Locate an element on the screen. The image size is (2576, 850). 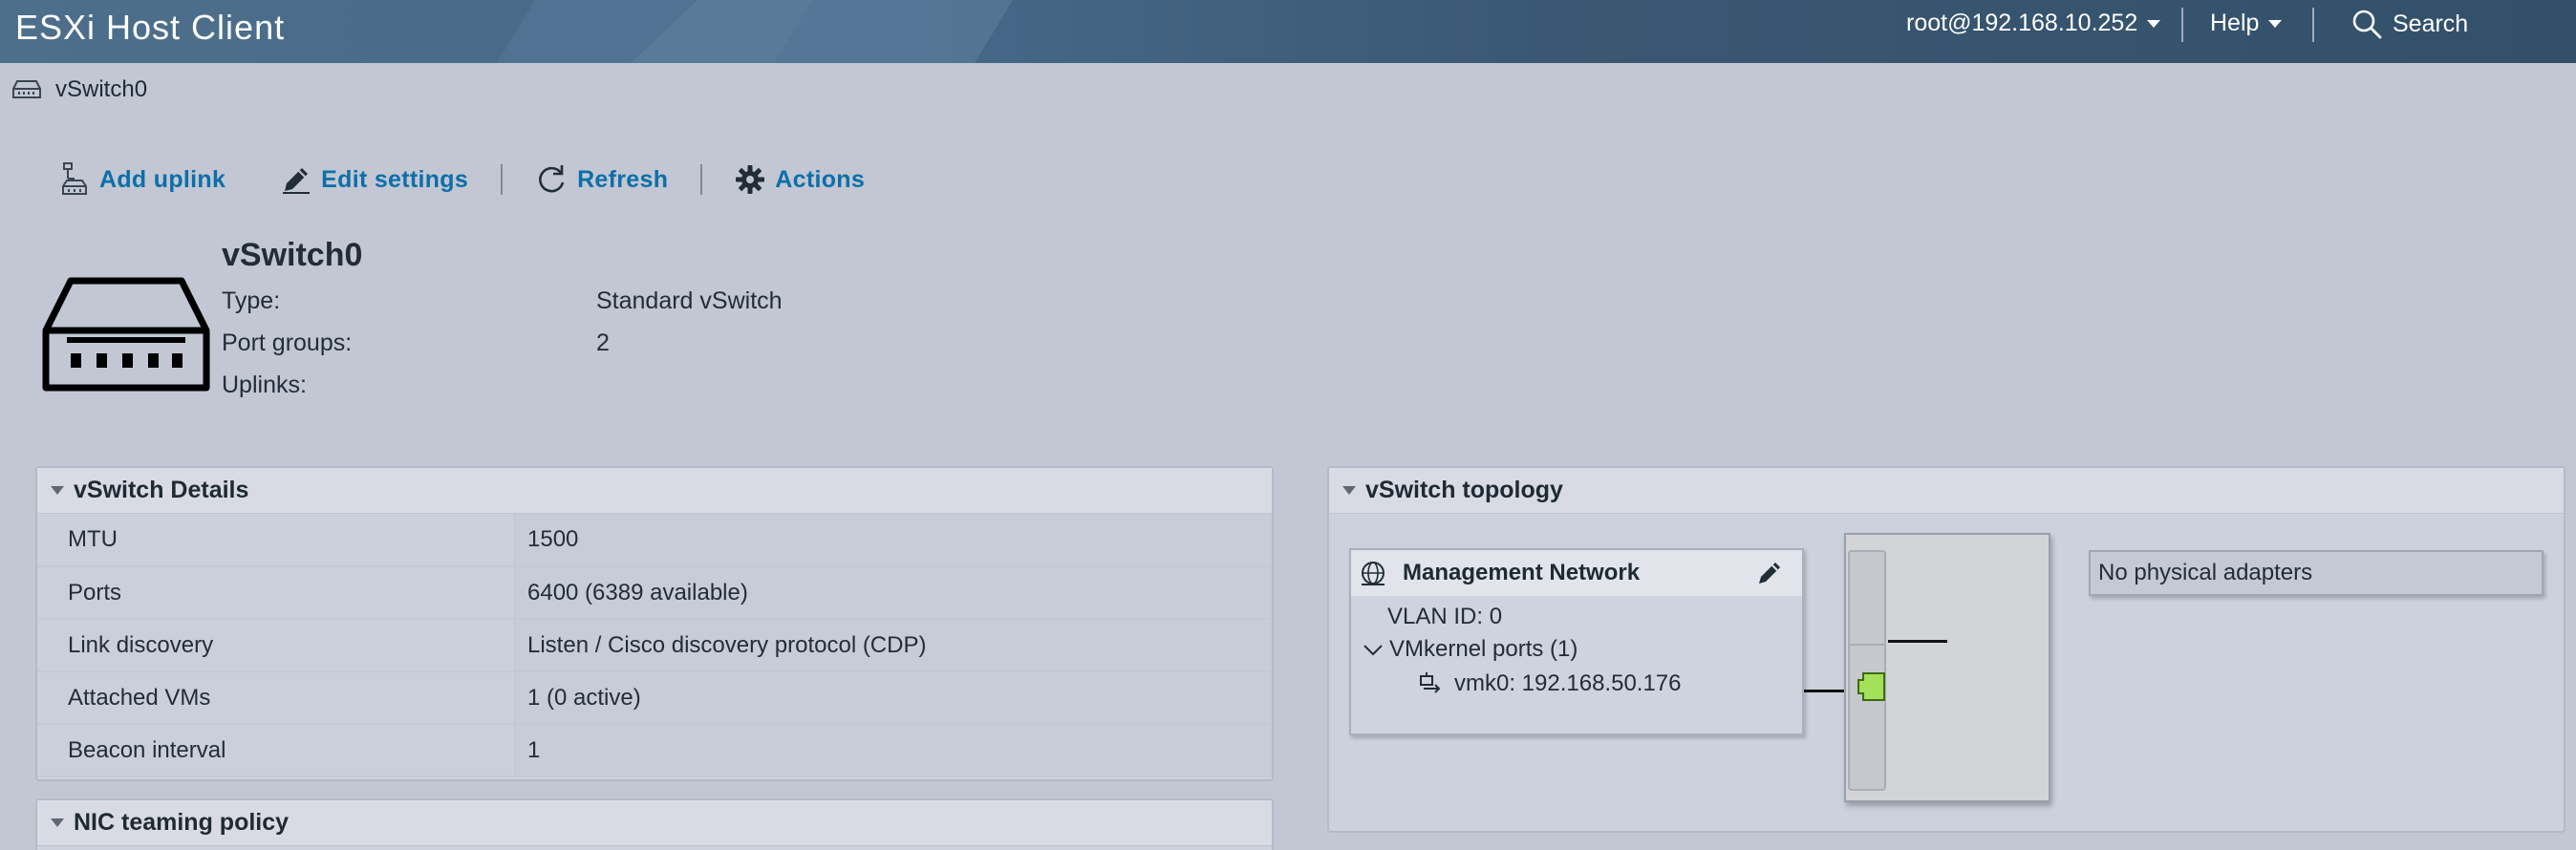
details-value: Listen / Cisco discovery protocol (CDP) is located at coordinates (893, 645).